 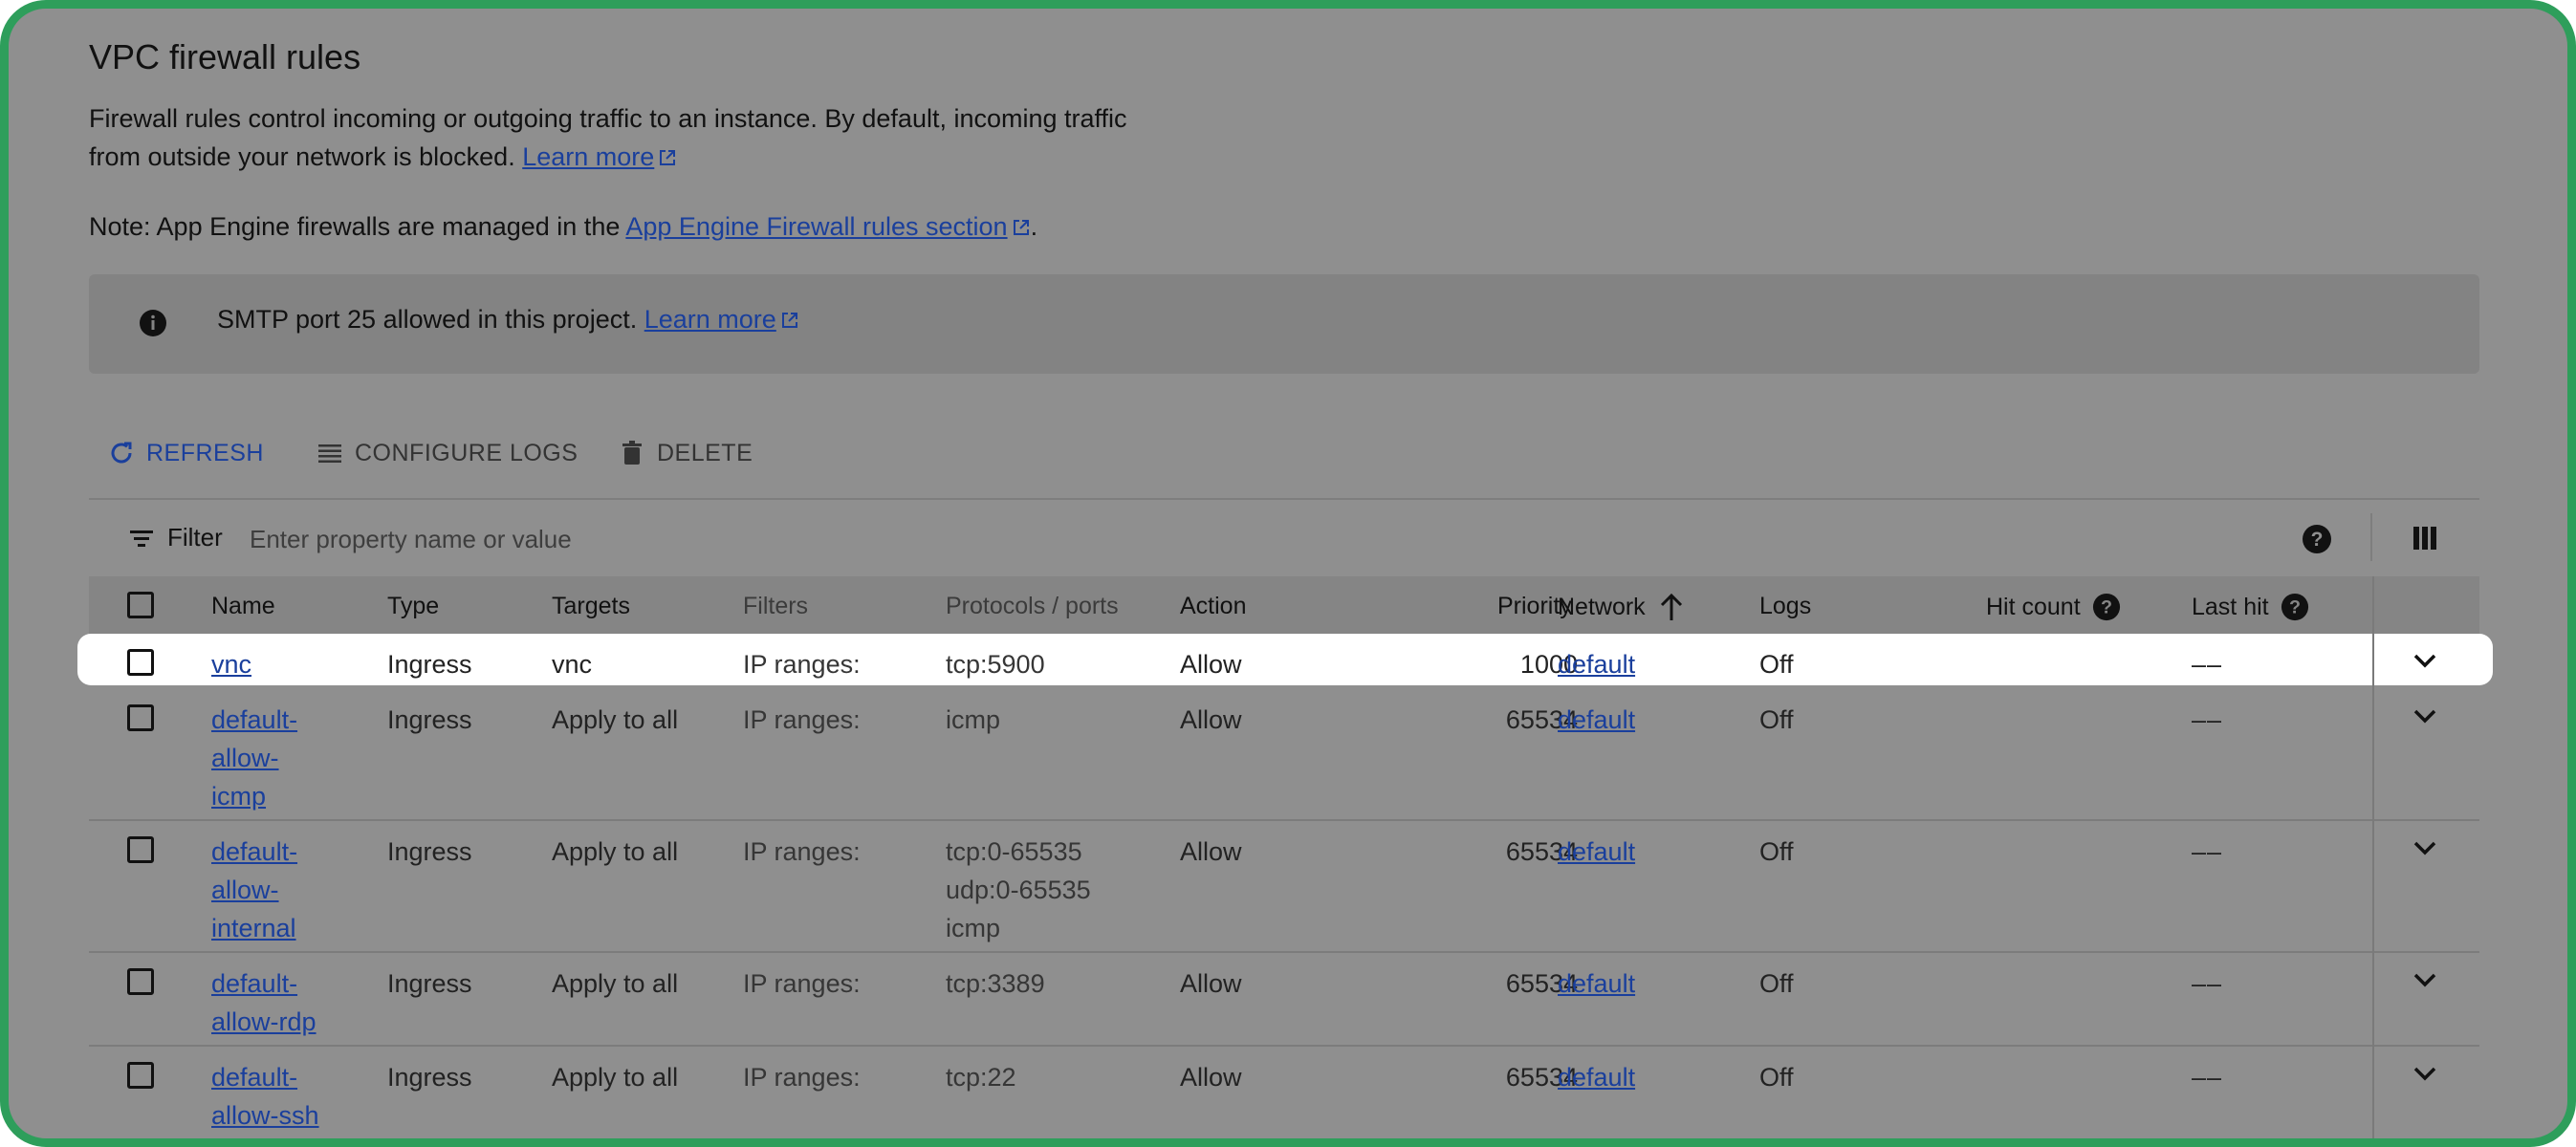 I want to click on rule-name-link-line: vnc, so click(x=231, y=664).